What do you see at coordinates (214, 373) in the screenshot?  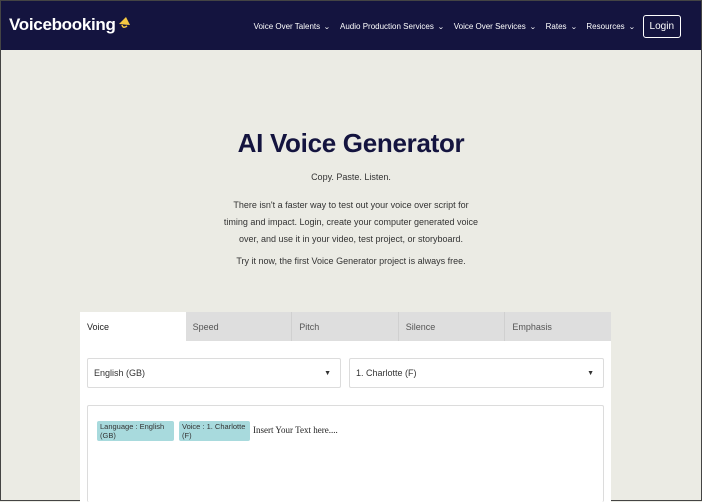 I see `language-select: English (GB) ▼` at bounding box center [214, 373].